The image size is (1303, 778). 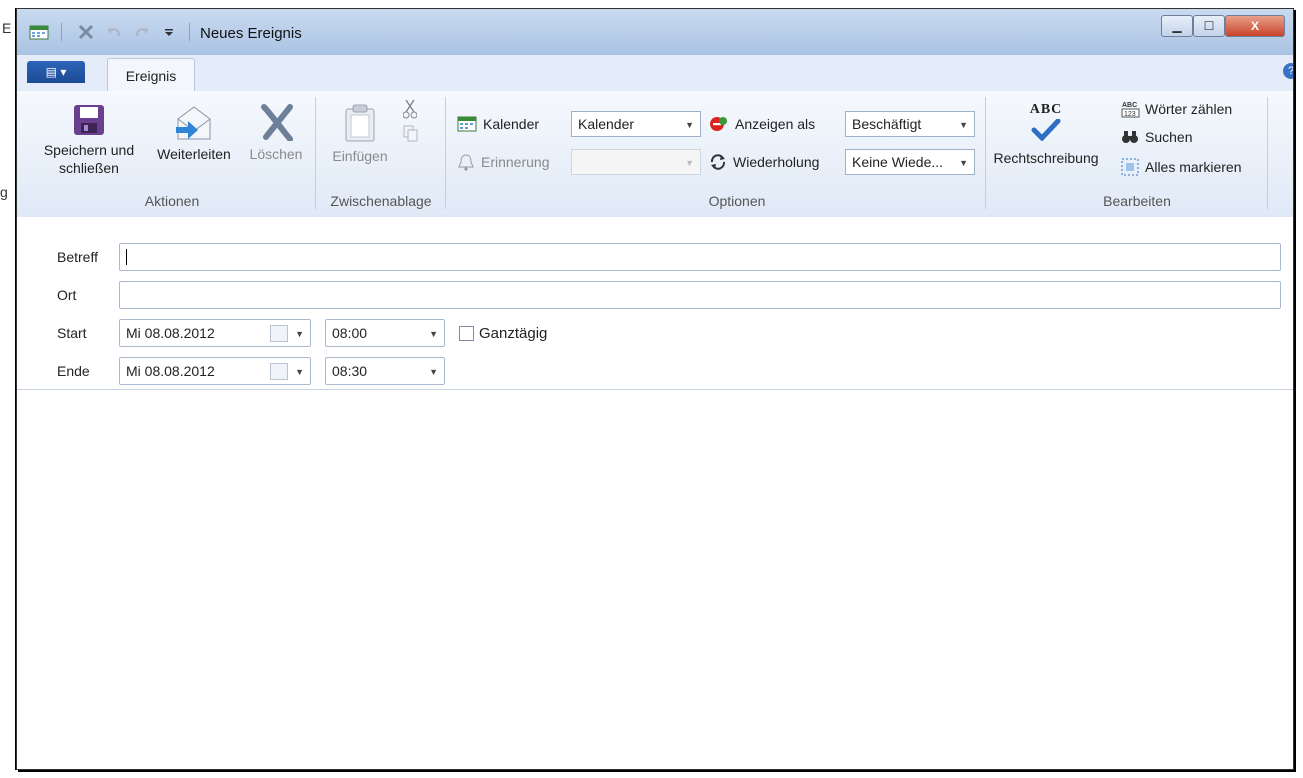 What do you see at coordinates (89, 168) in the screenshot?
I see `save-label-line2: schließen` at bounding box center [89, 168].